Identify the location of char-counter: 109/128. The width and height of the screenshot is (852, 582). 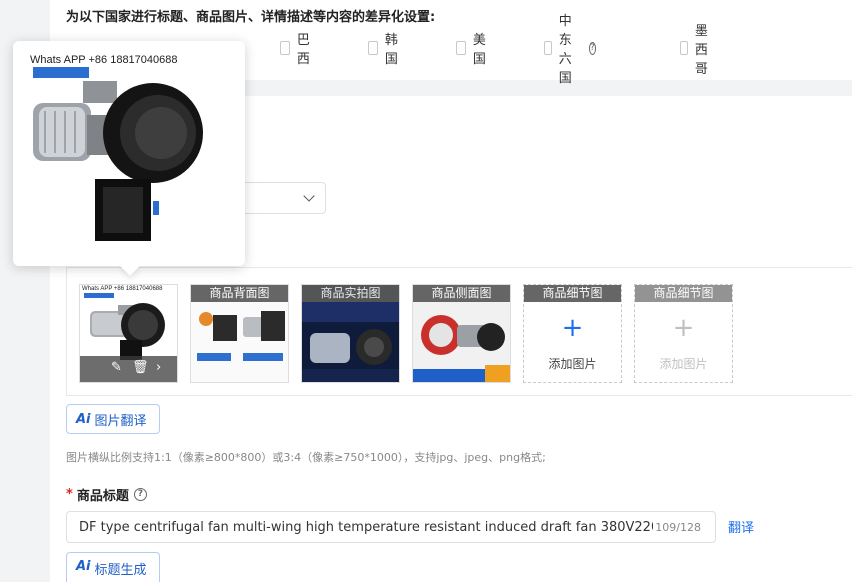
(678, 527).